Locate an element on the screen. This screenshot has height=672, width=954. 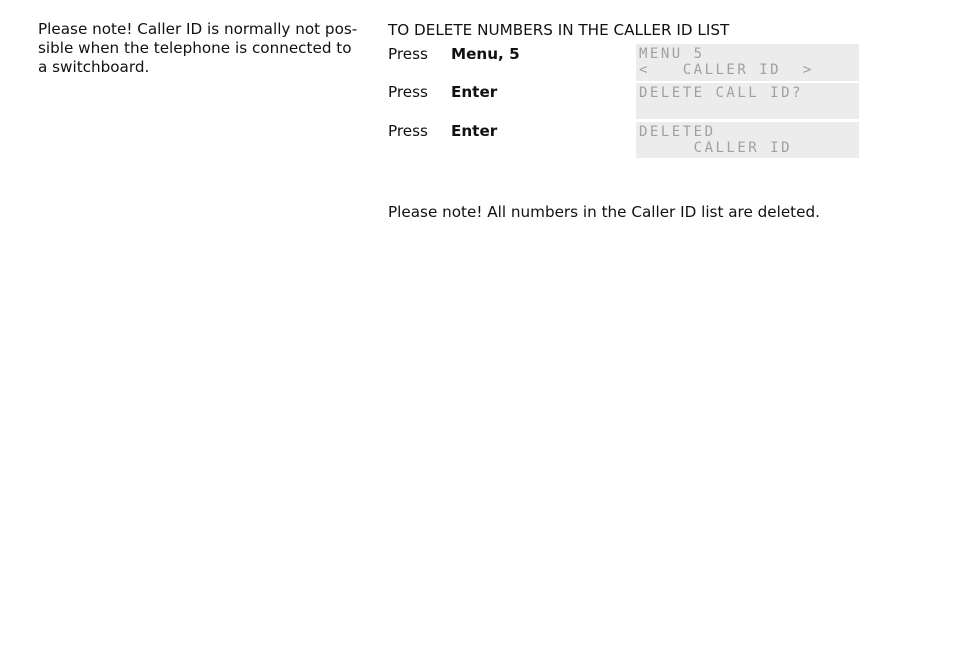
lcd-display: DELETED CALLER ID is located at coordinates (747, 140).